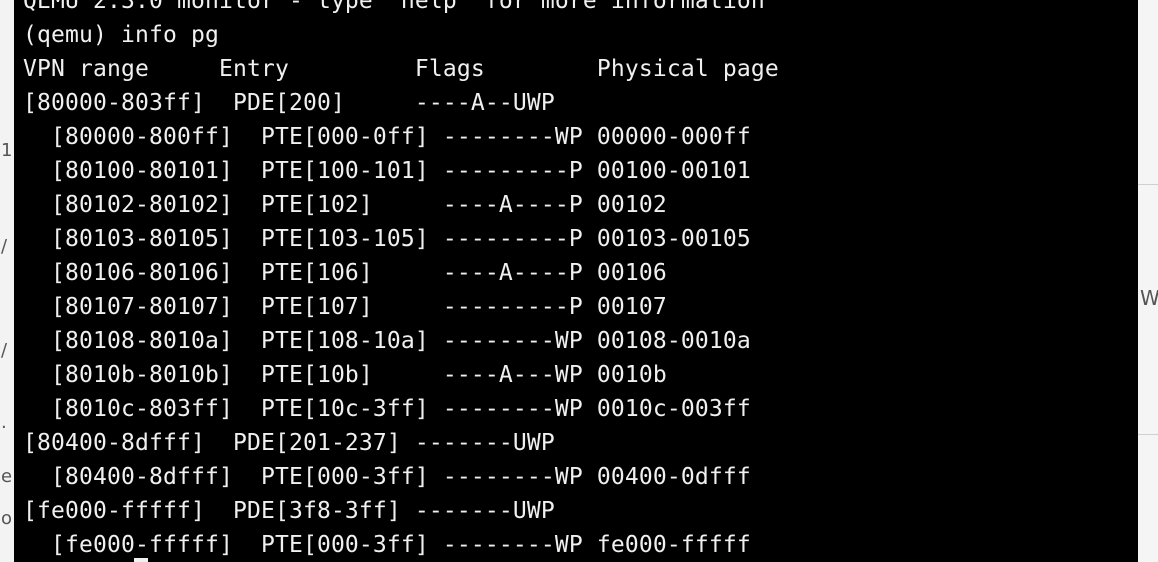 Image resolution: width=1158 pixels, height=562 pixels. What do you see at coordinates (121, 35) in the screenshot?
I see `terminal-command-line: (qemu) info pg` at bounding box center [121, 35].